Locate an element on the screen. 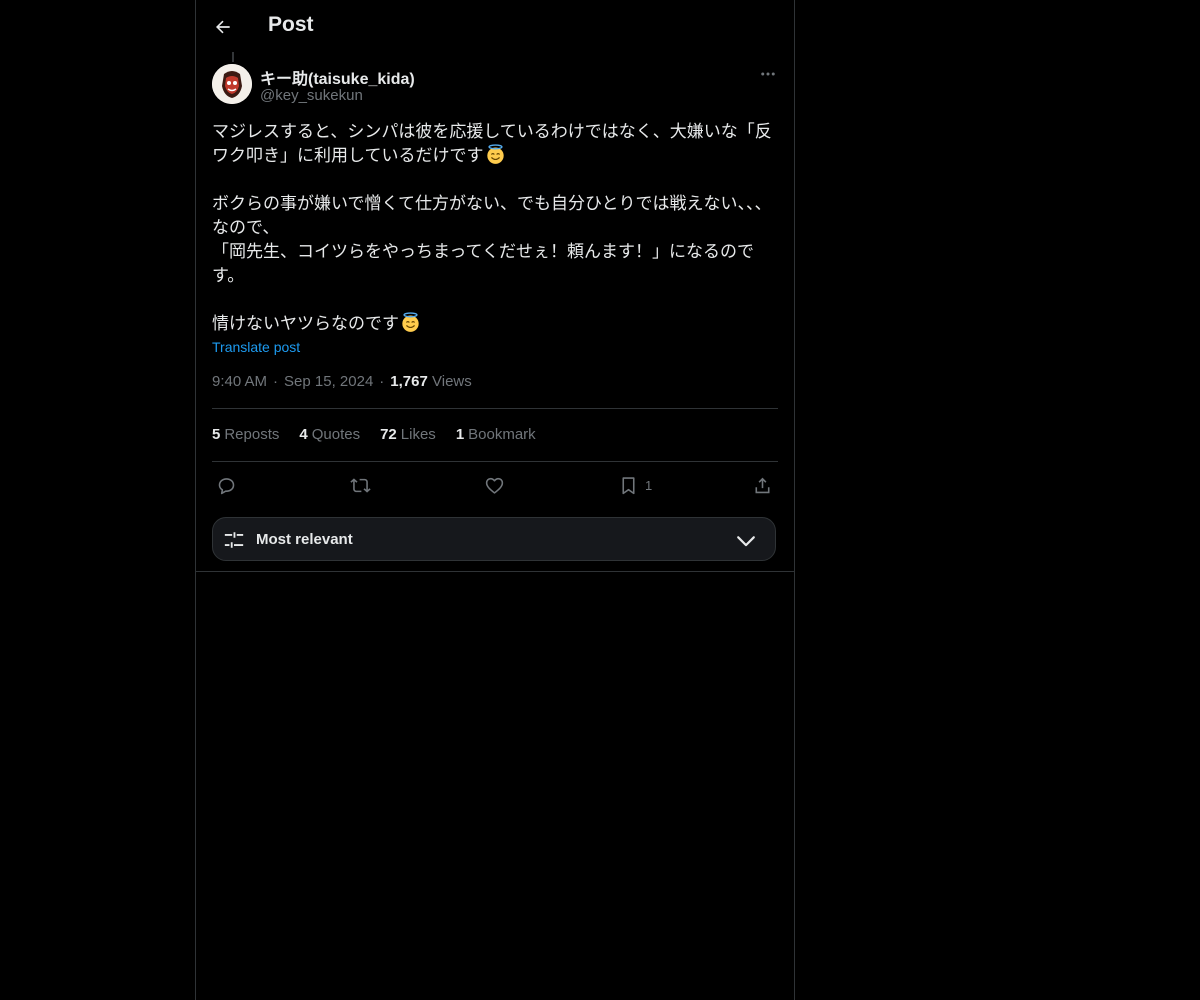 This screenshot has width=1200, height=1000. author-name: キー助(taisuke_kida) is located at coordinates (337, 77).